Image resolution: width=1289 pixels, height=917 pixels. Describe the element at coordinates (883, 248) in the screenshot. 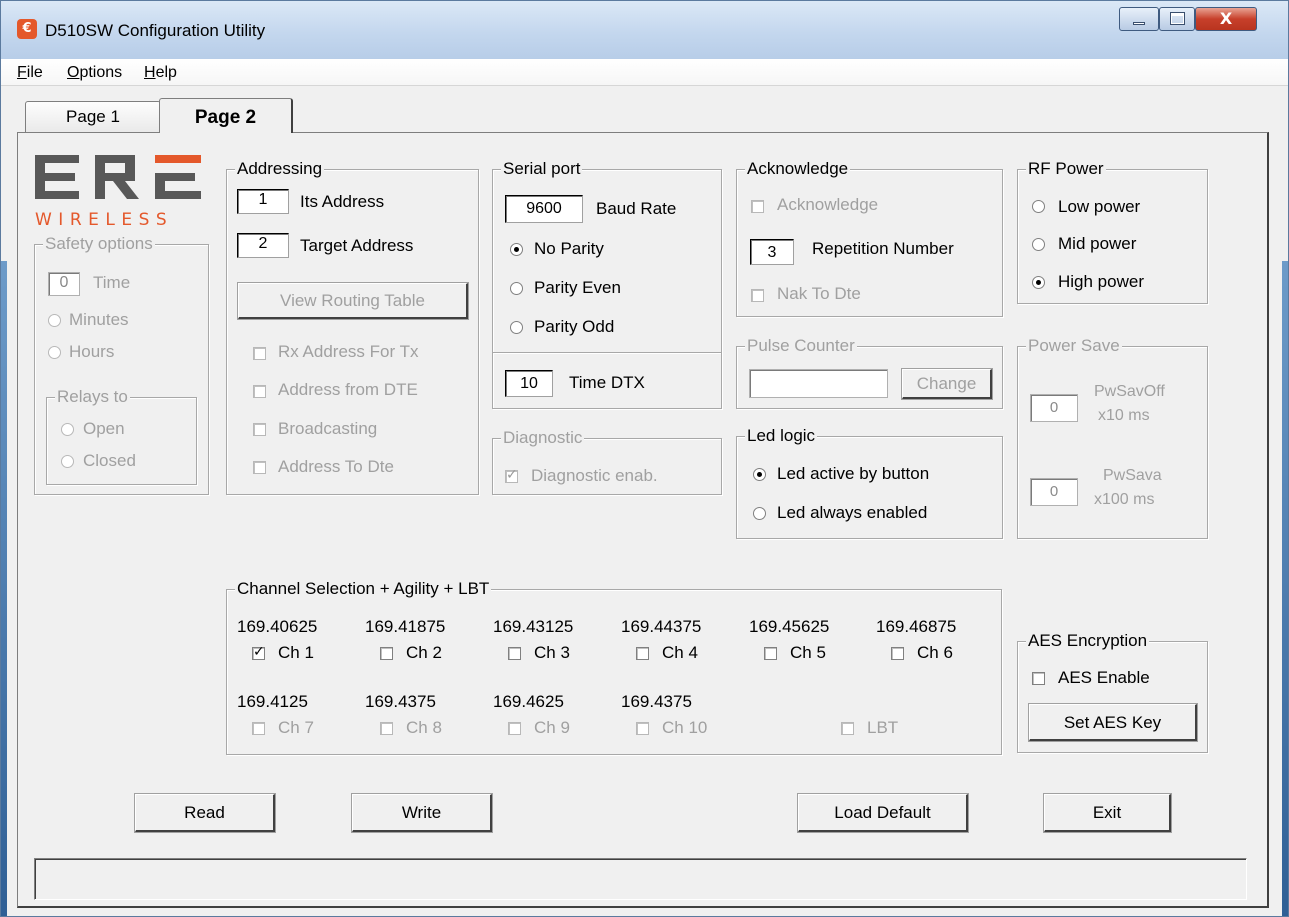

I see `repetition-number-label: Repetition Number` at that location.